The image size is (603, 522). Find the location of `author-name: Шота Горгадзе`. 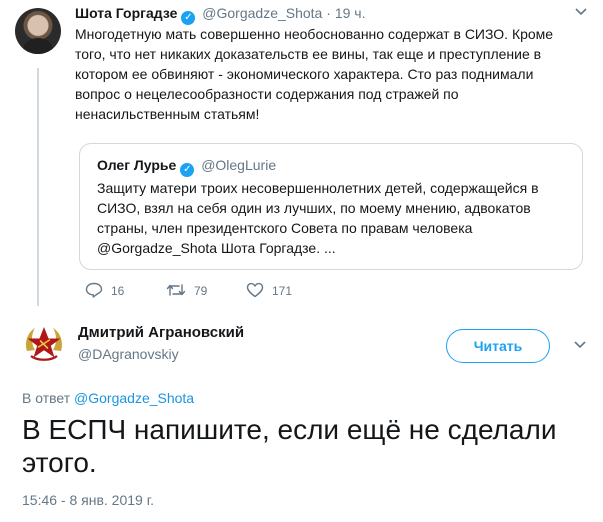

author-name: Шота Горгадзе is located at coordinates (126, 13).